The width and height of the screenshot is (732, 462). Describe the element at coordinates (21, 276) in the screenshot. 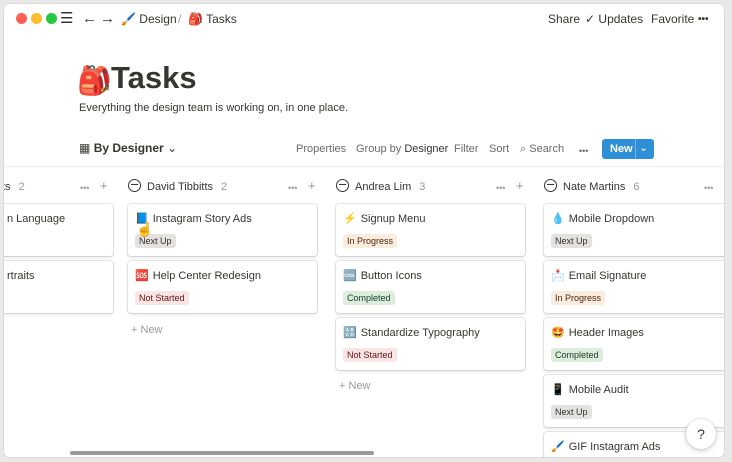

I see `card-title: rtraits` at that location.